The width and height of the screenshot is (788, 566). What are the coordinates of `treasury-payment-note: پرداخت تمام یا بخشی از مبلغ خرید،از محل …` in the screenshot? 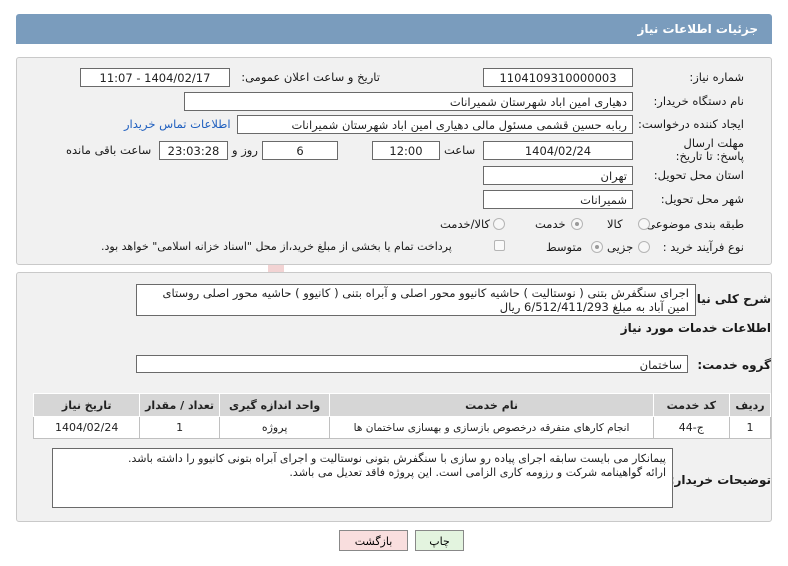 It's located at (276, 246).